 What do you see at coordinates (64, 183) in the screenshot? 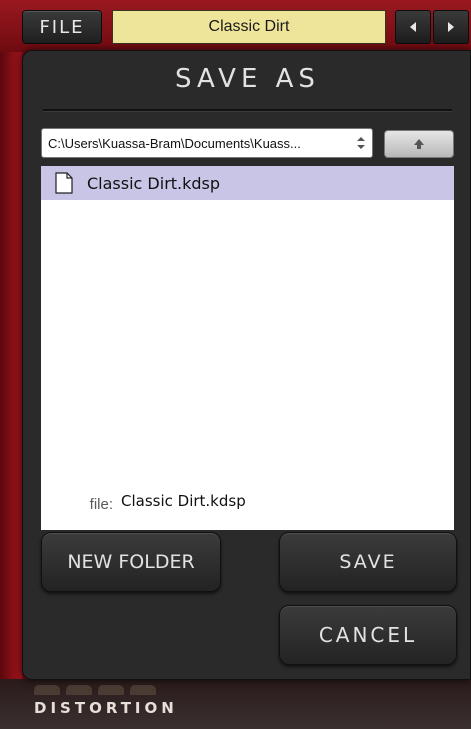
I see `document-icon` at bounding box center [64, 183].